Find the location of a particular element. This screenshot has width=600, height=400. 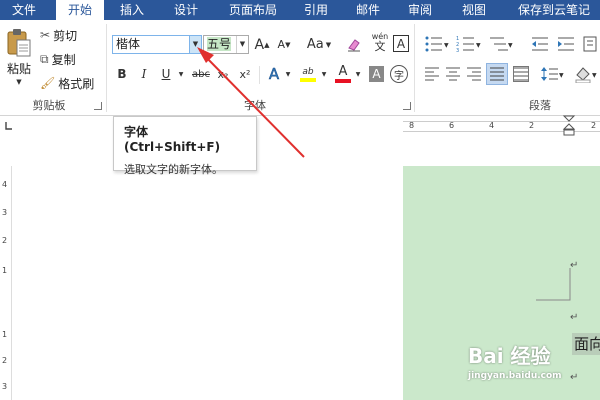

strikethrough-button: abc is located at coordinates (201, 74).